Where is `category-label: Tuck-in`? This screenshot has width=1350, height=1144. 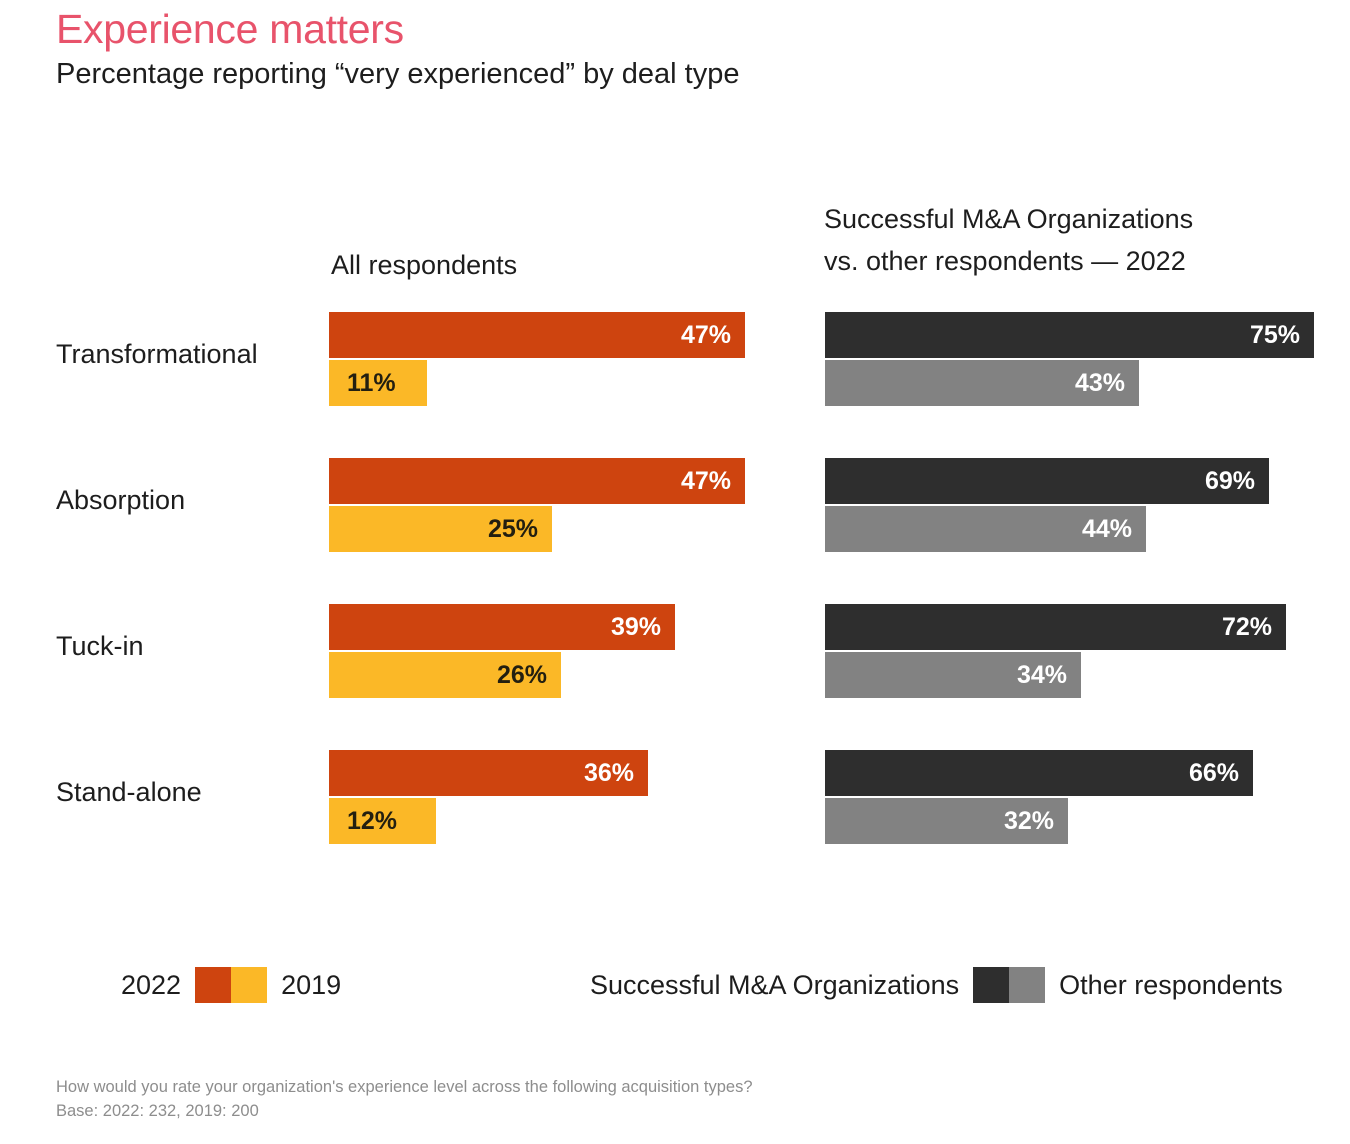
category-label: Tuck-in is located at coordinates (100, 646).